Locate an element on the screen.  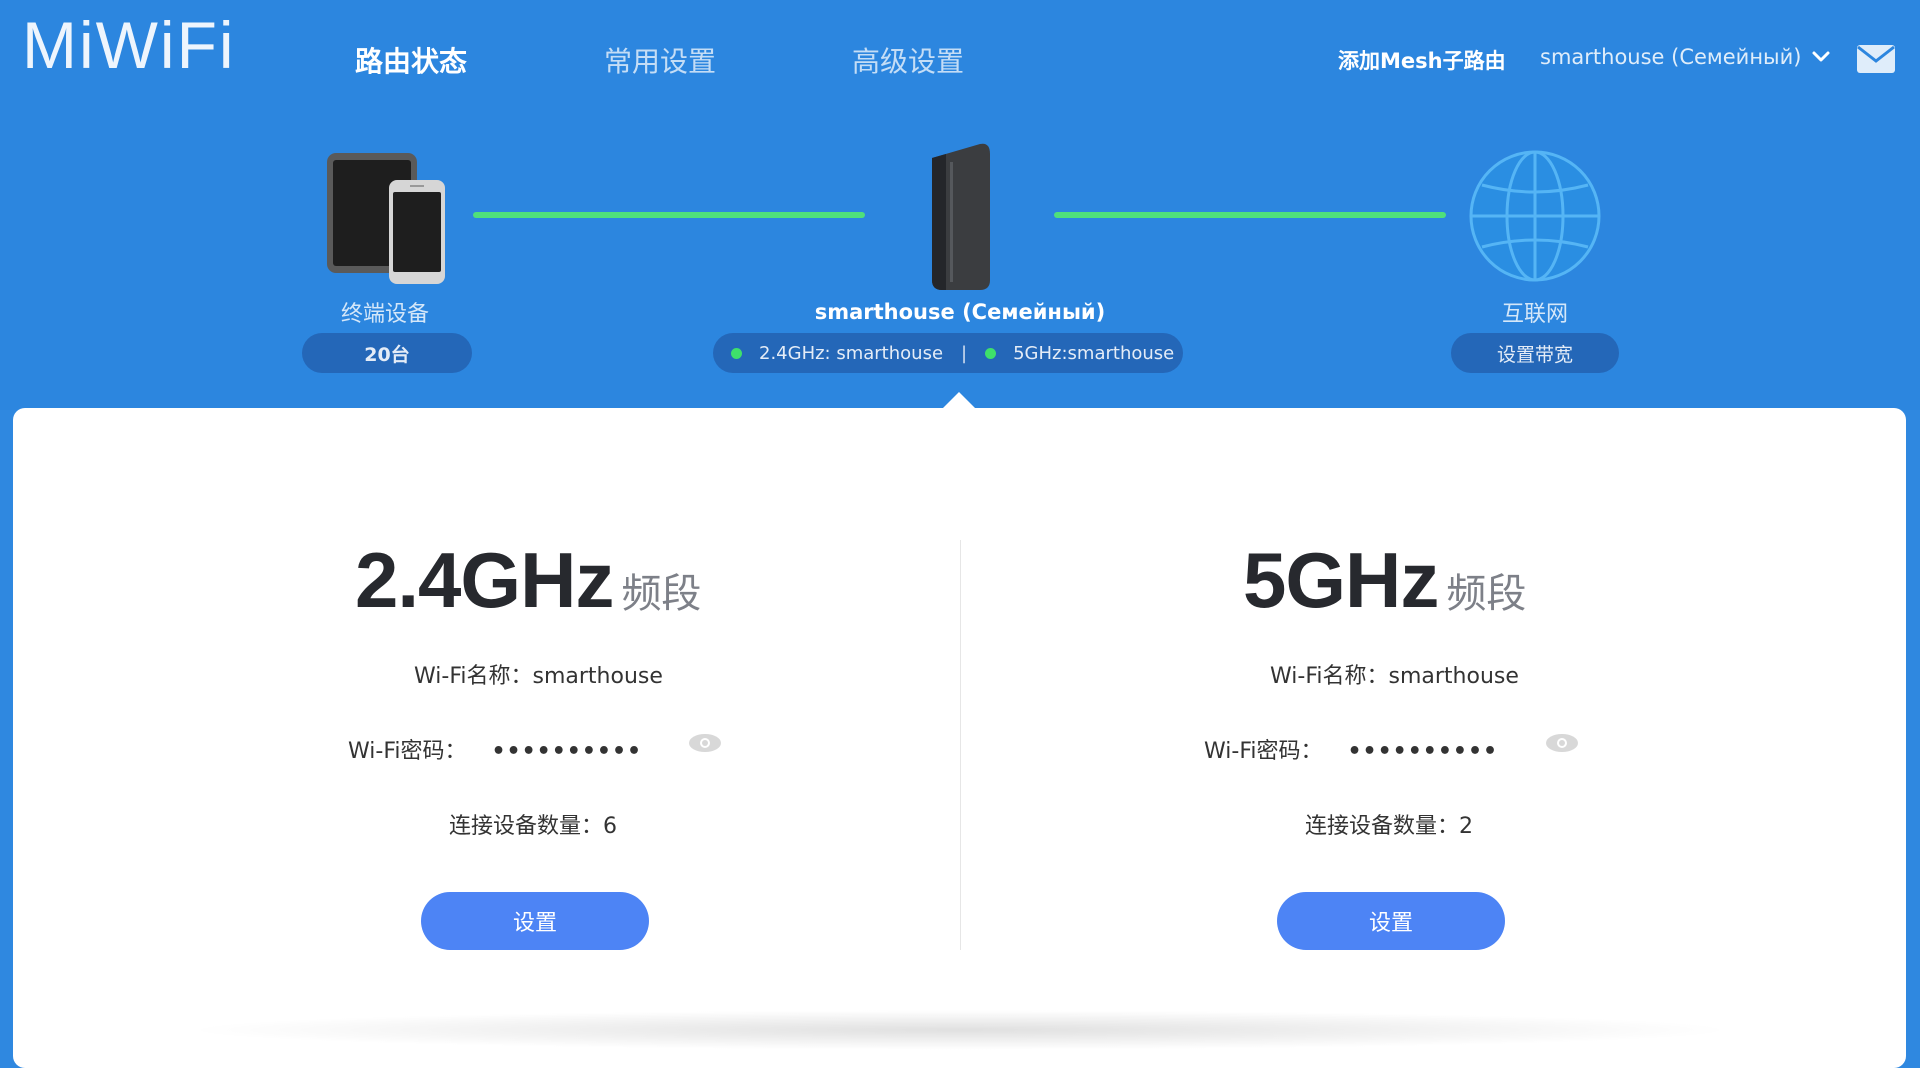
router-internet-link is located at coordinates (1250, 215).